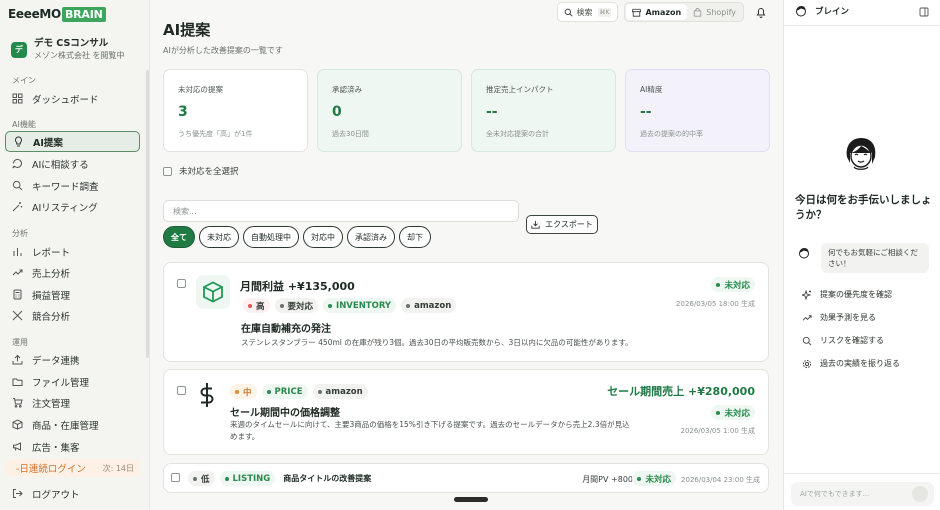 This screenshot has height=510, width=940. Describe the element at coordinates (17, 493) in the screenshot. I see `logout-icon` at that location.